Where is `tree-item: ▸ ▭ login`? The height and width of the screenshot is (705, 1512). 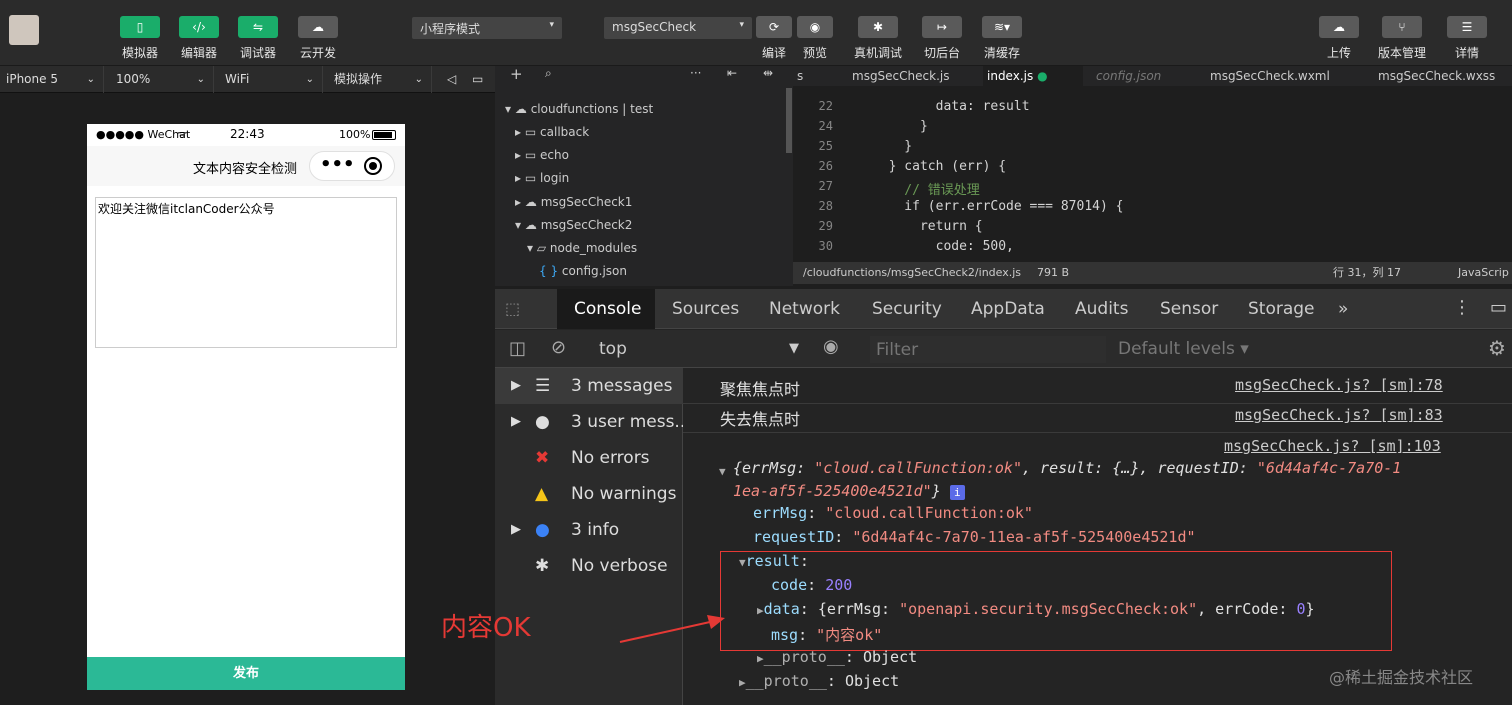
tree-item: ▸ ▭ login is located at coordinates (542, 178).